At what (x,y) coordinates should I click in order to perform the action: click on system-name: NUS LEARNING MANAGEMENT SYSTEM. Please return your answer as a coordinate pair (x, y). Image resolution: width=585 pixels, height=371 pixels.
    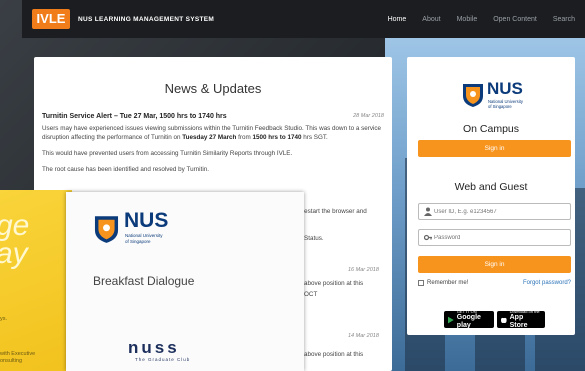
    Looking at the image, I should click on (146, 19).